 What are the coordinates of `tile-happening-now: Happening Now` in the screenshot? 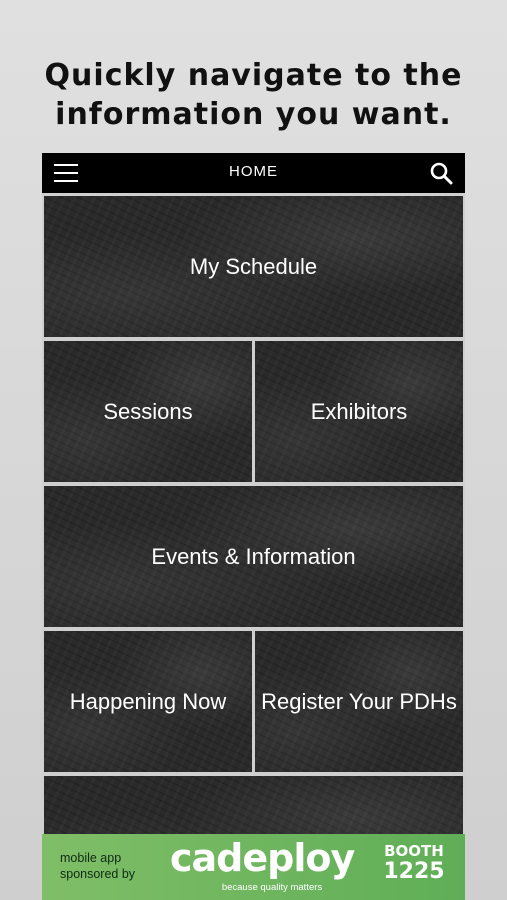 It's located at (148, 701).